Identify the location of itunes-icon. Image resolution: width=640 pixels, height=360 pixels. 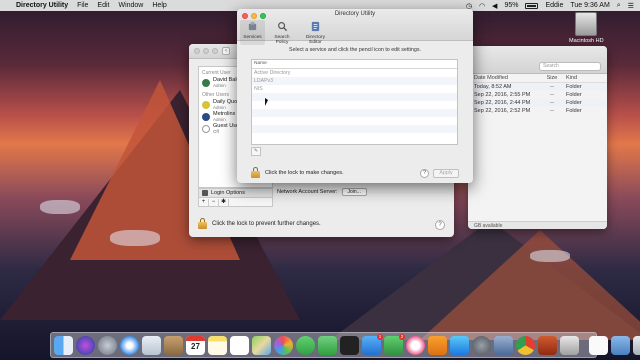
(415, 345).